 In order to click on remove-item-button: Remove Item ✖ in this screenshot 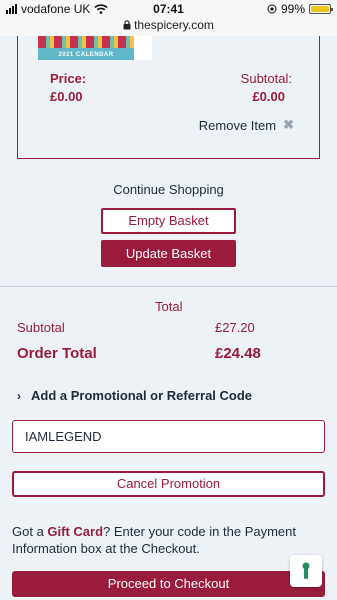, I will do `click(246, 125)`.